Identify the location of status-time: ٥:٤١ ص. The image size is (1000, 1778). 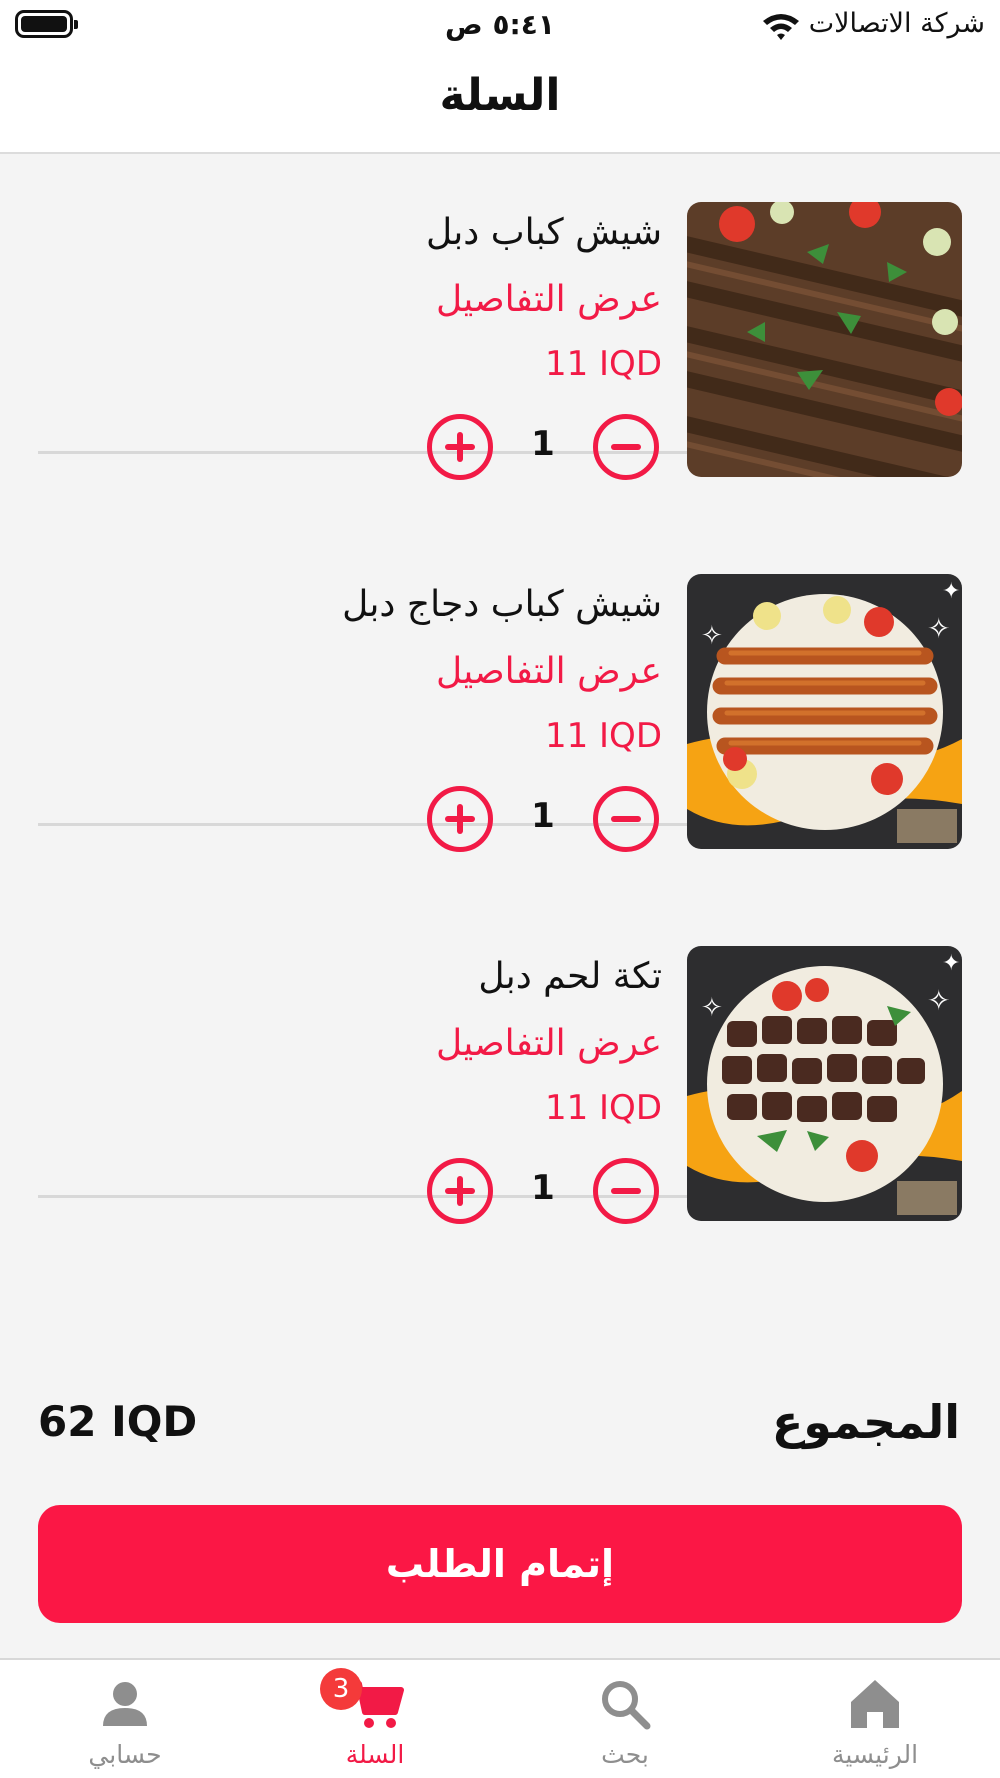
(500, 24).